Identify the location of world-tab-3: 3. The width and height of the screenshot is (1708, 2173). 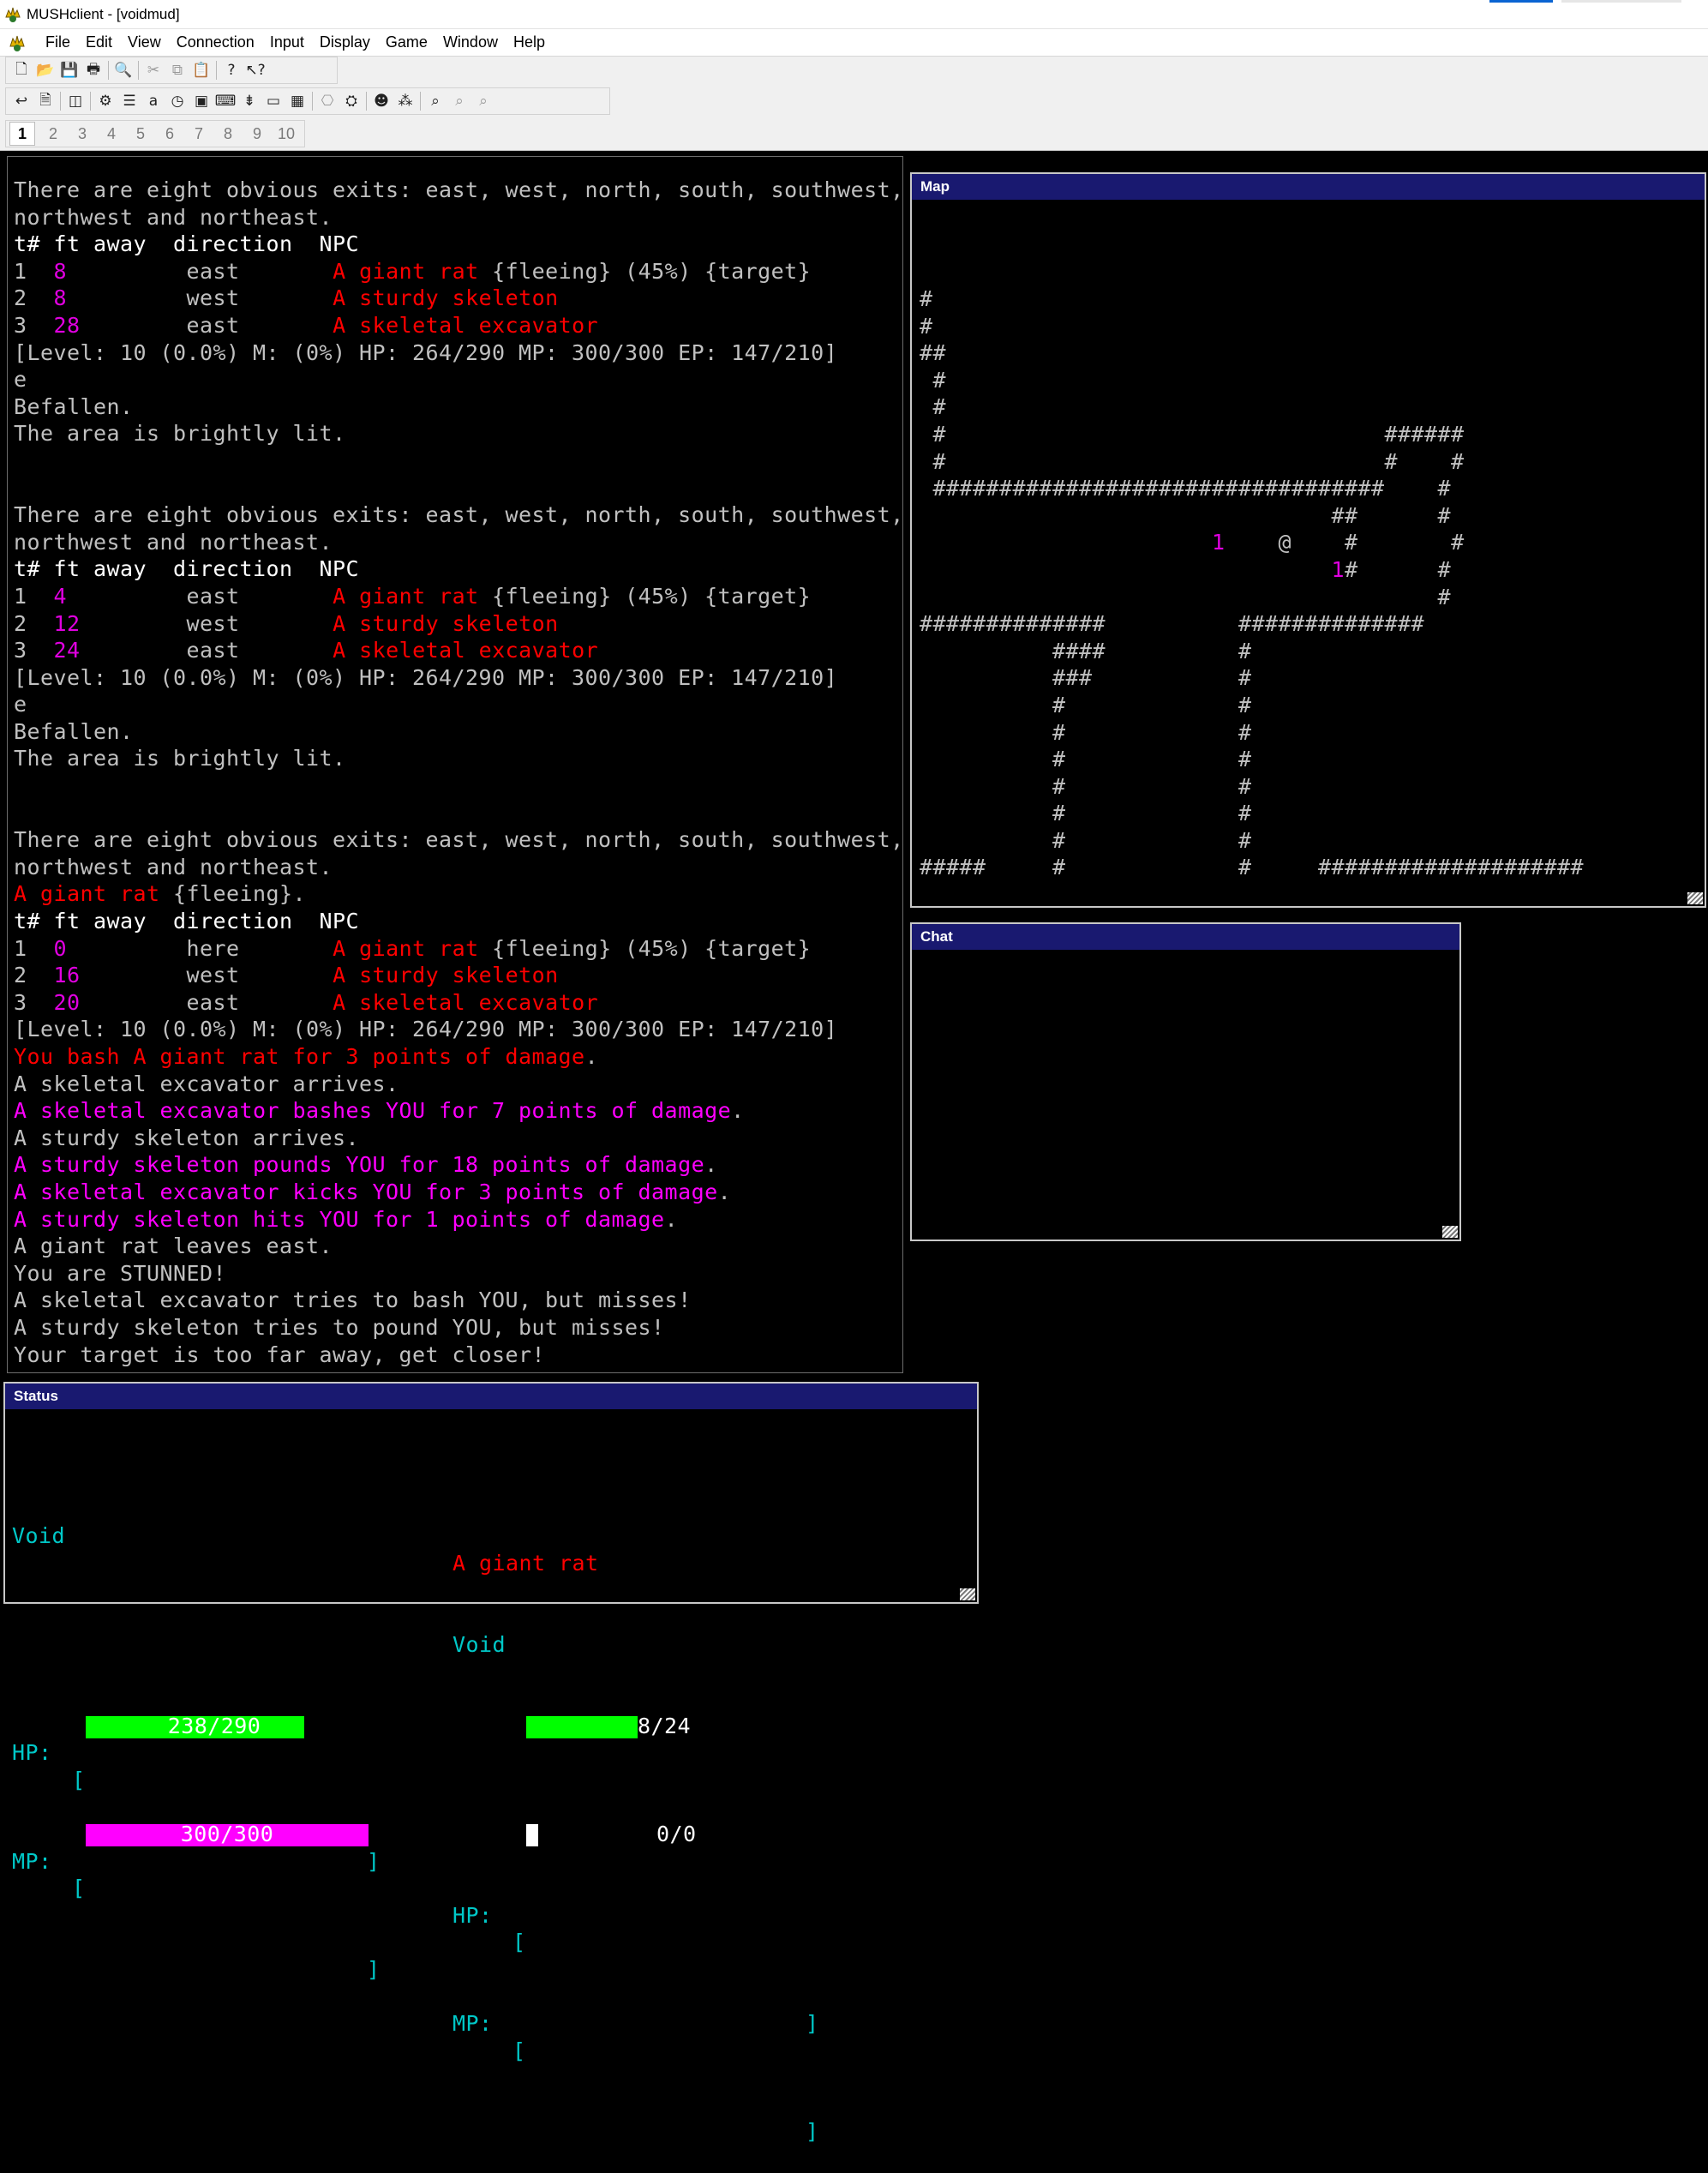
(82, 134).